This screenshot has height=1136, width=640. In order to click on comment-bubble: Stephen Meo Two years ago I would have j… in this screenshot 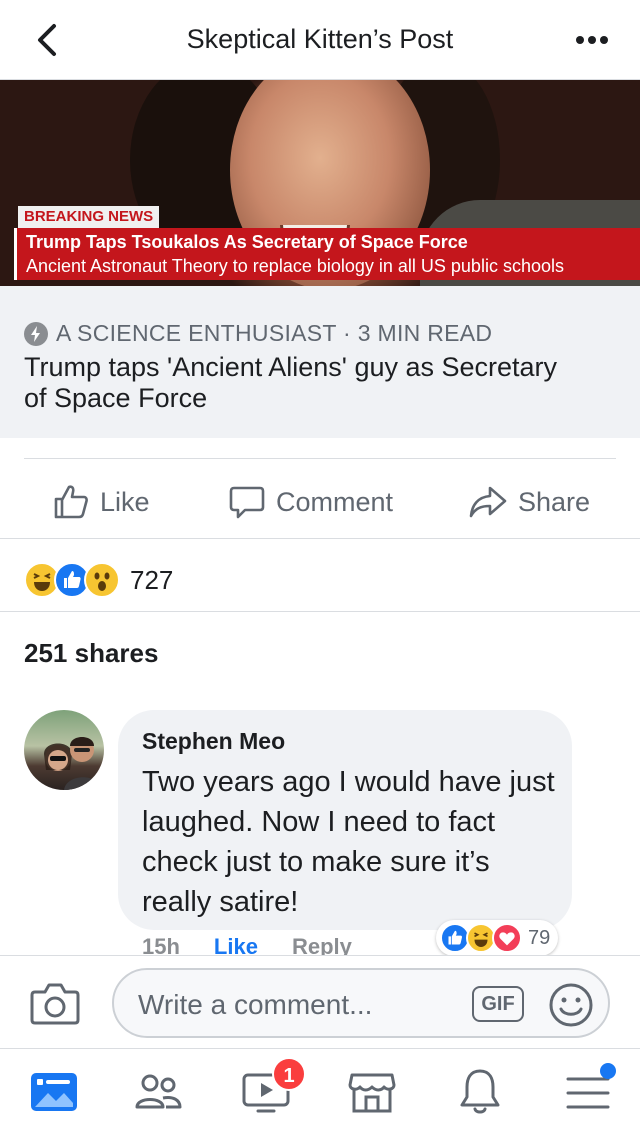, I will do `click(345, 820)`.